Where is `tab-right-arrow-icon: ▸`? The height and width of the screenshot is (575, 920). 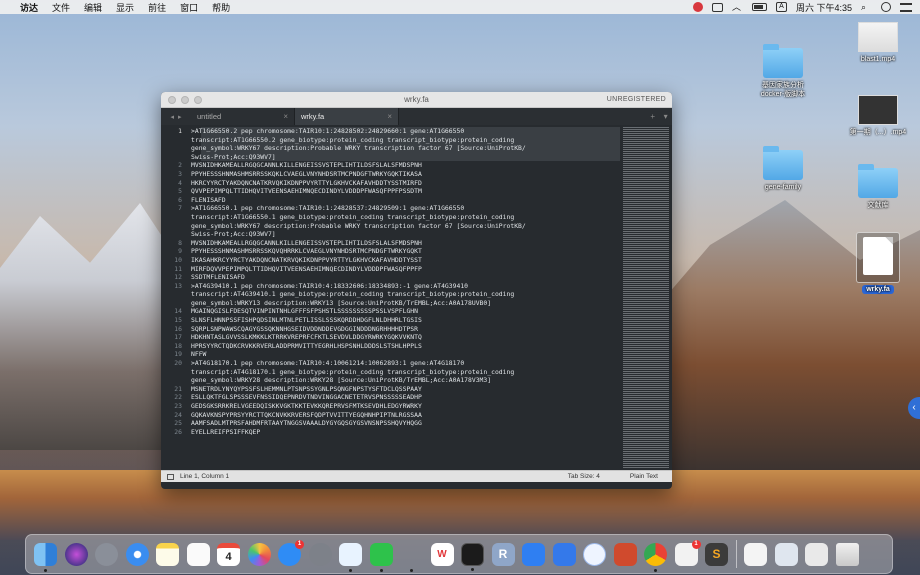 tab-right-arrow-icon: ▸ is located at coordinates (180, 117).